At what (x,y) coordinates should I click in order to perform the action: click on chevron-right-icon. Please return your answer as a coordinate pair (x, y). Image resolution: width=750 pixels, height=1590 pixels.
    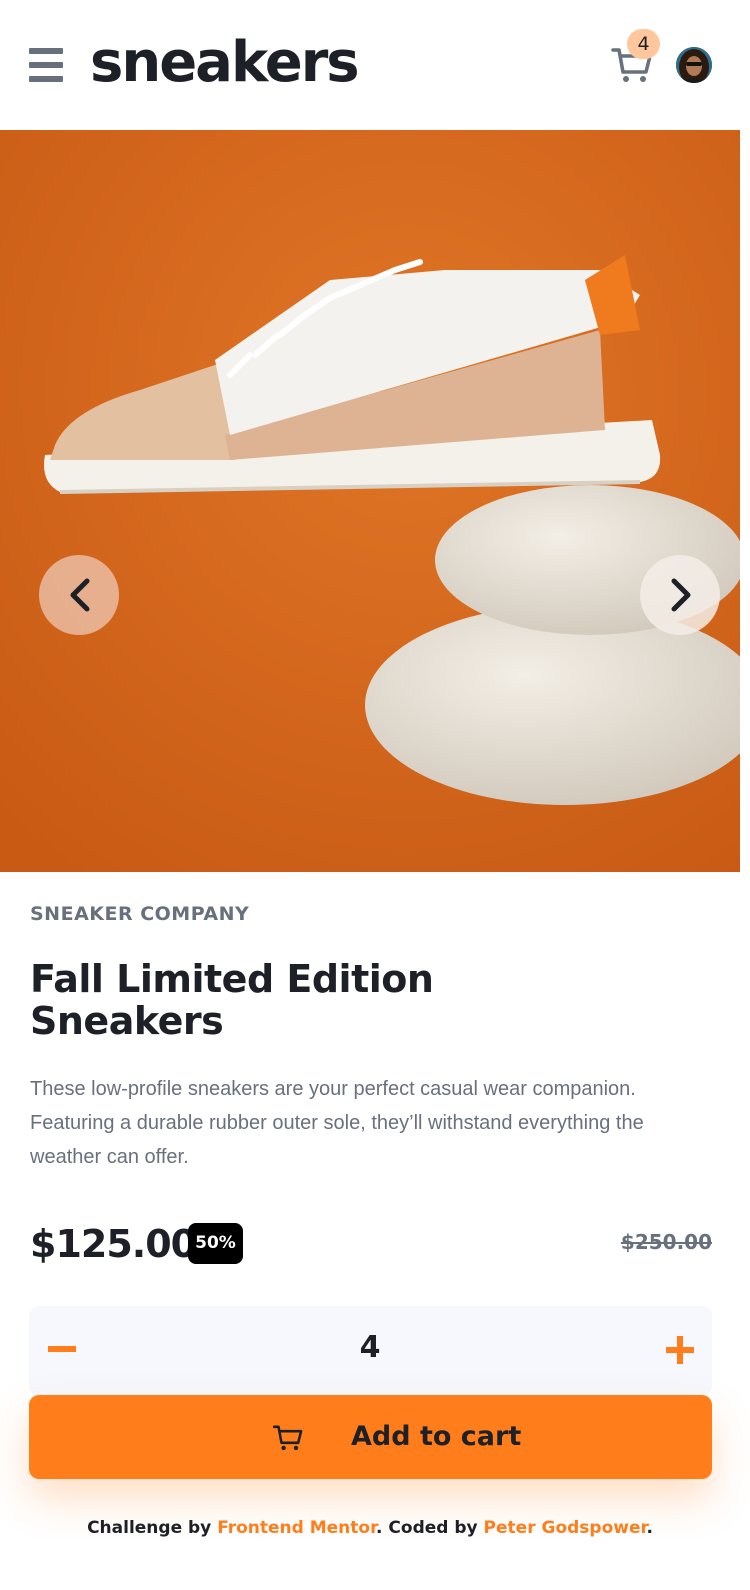
    Looking at the image, I should click on (681, 595).